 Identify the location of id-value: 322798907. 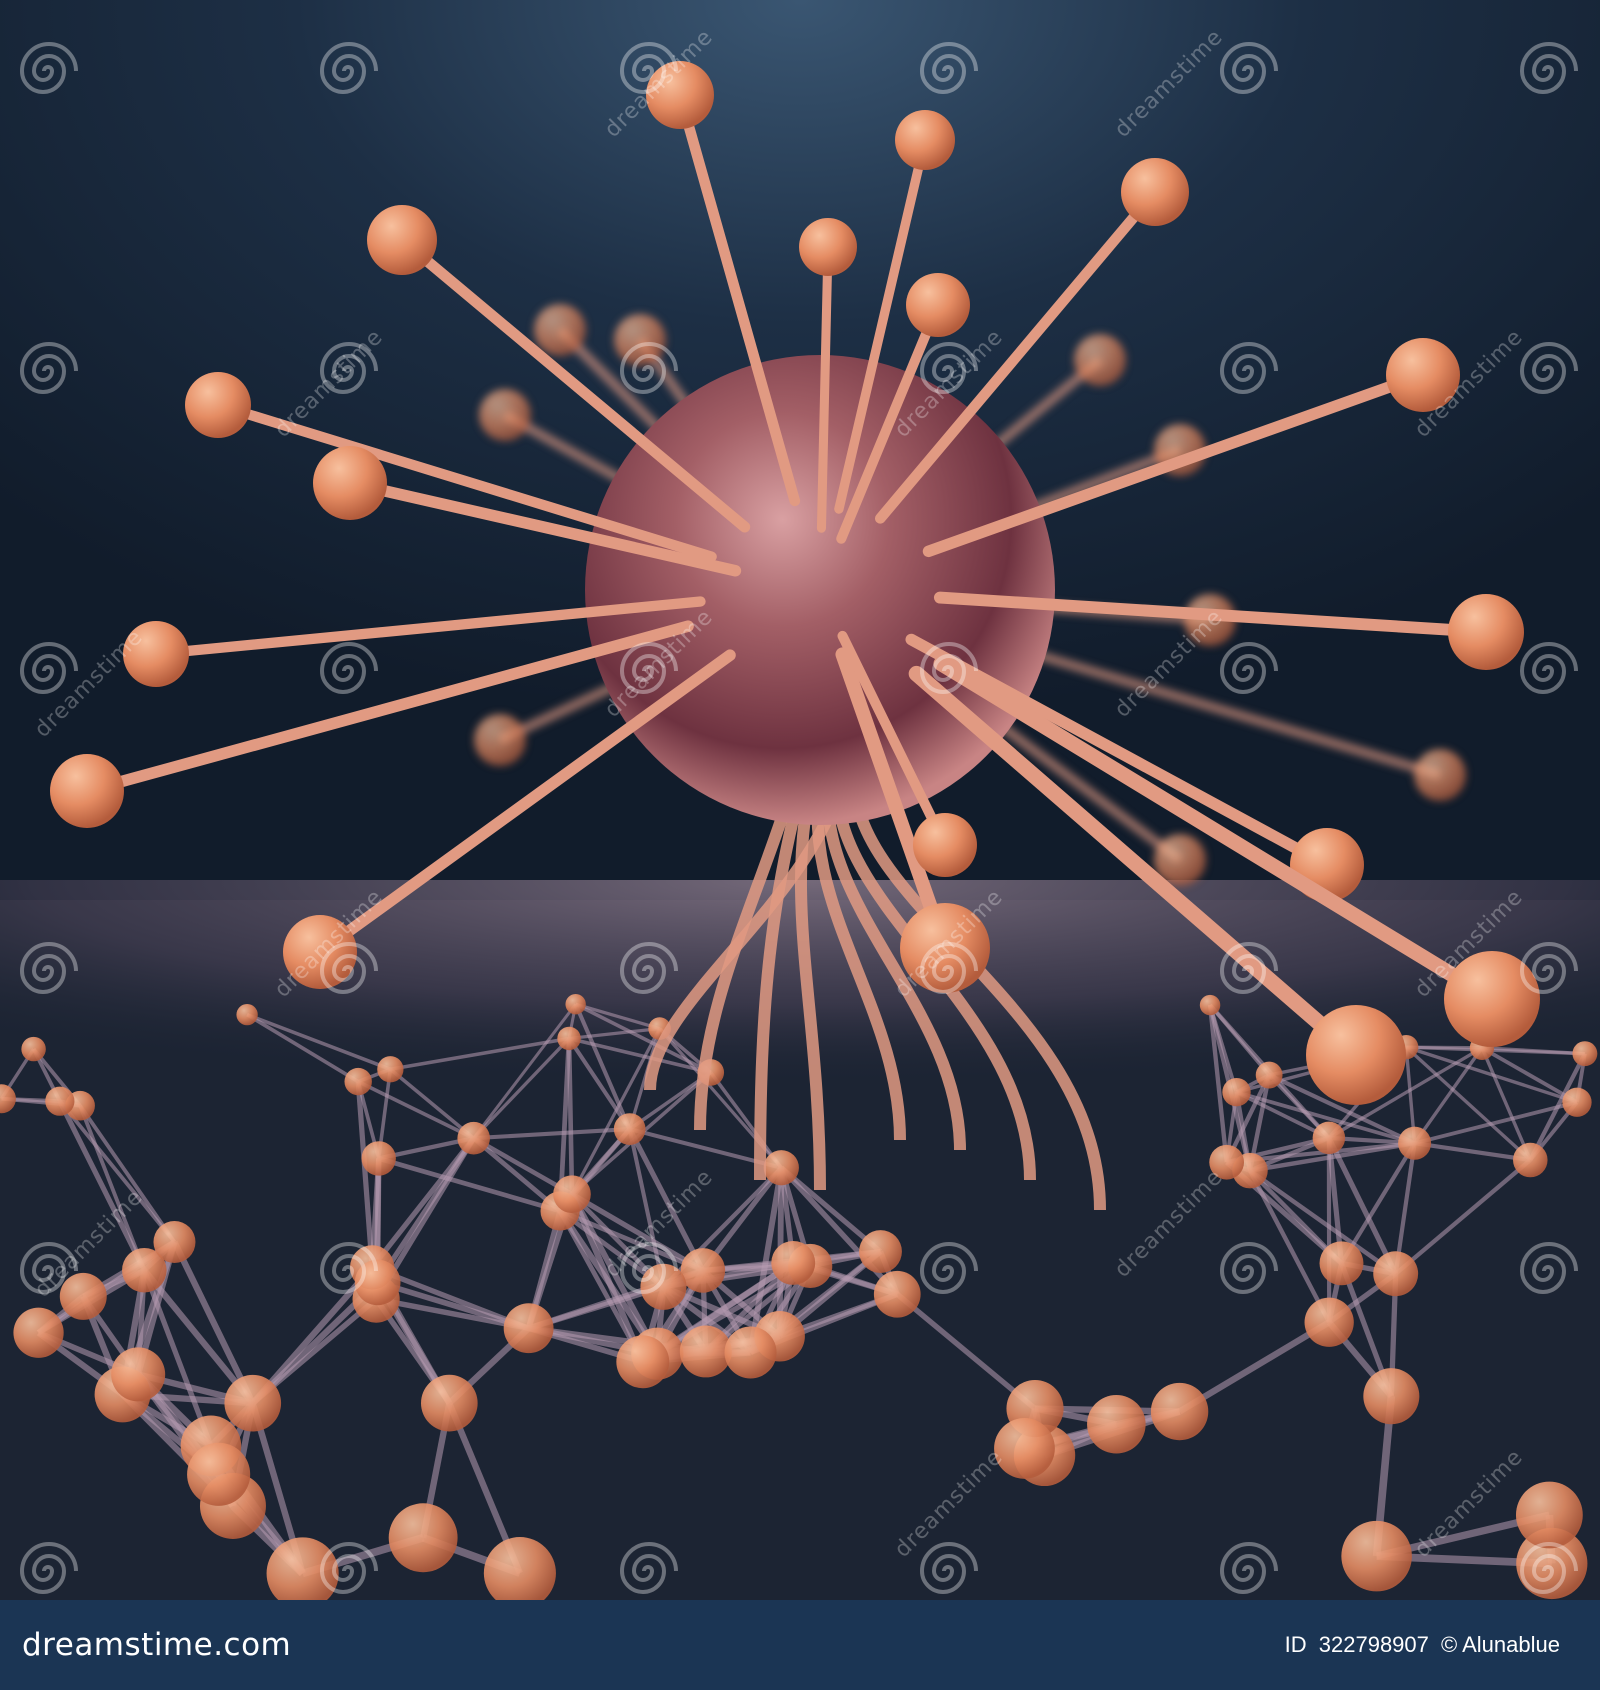
(1373, 1644).